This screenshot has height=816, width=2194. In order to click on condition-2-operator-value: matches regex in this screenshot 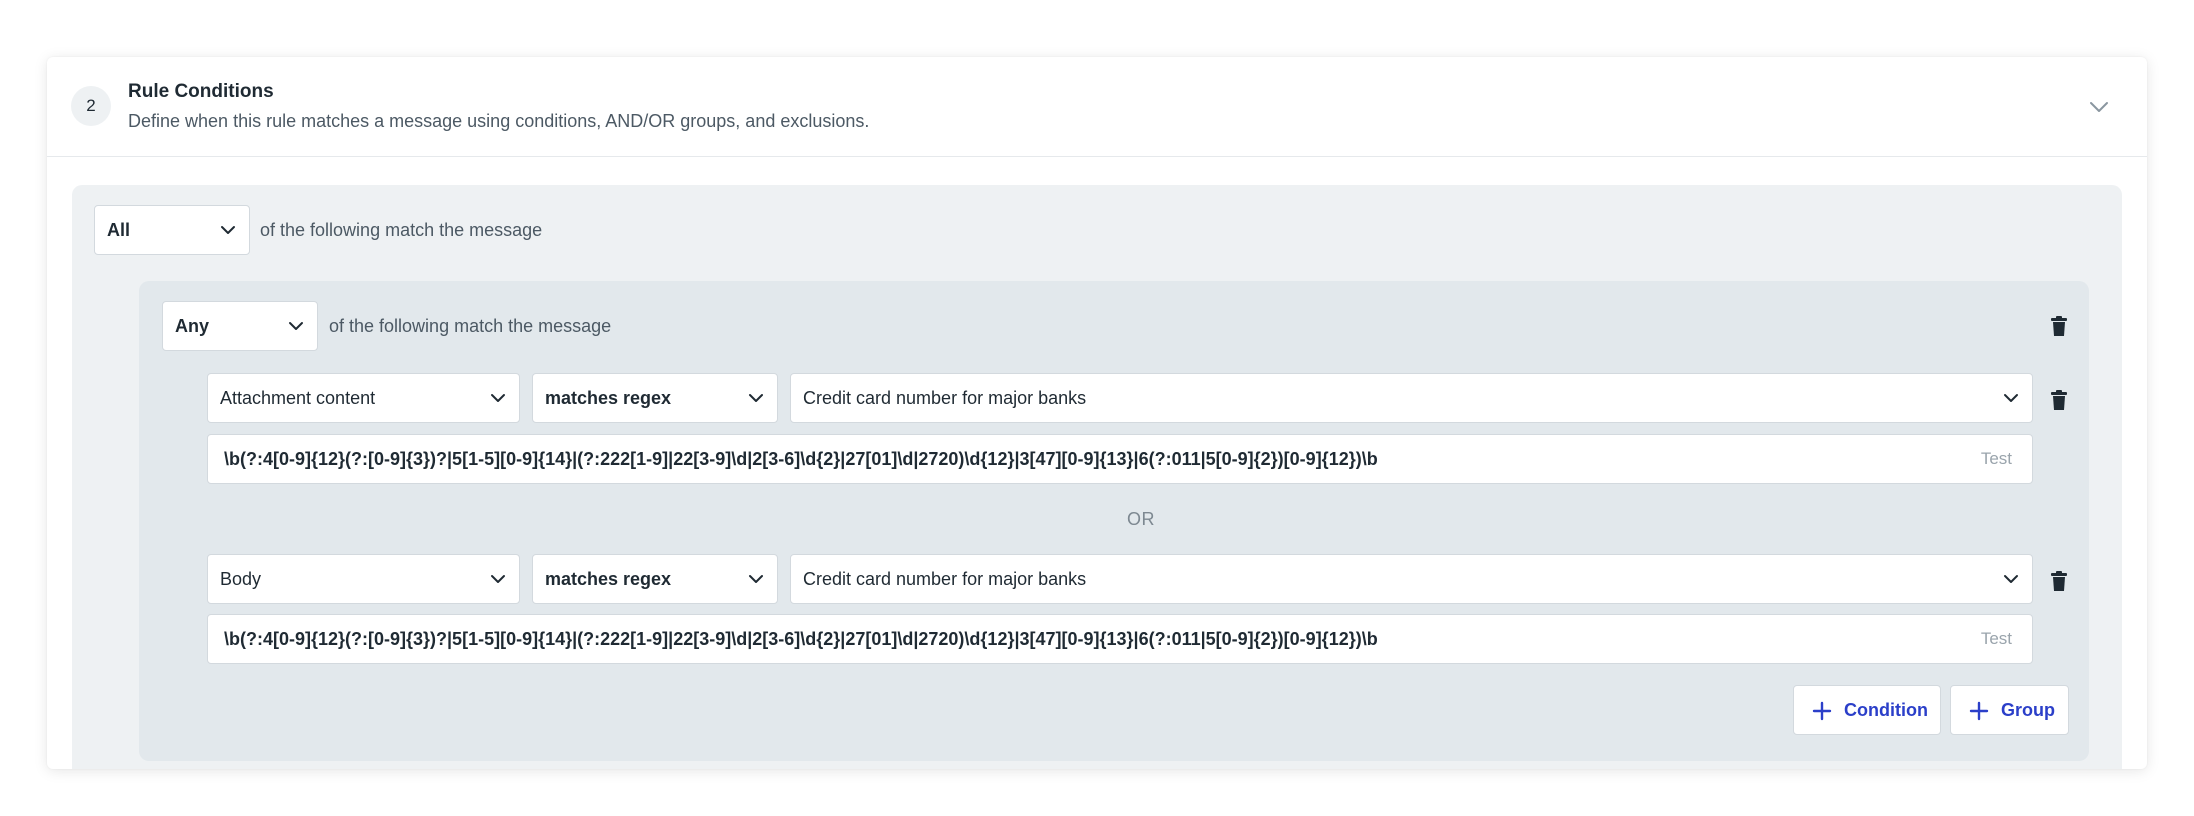, I will do `click(608, 579)`.